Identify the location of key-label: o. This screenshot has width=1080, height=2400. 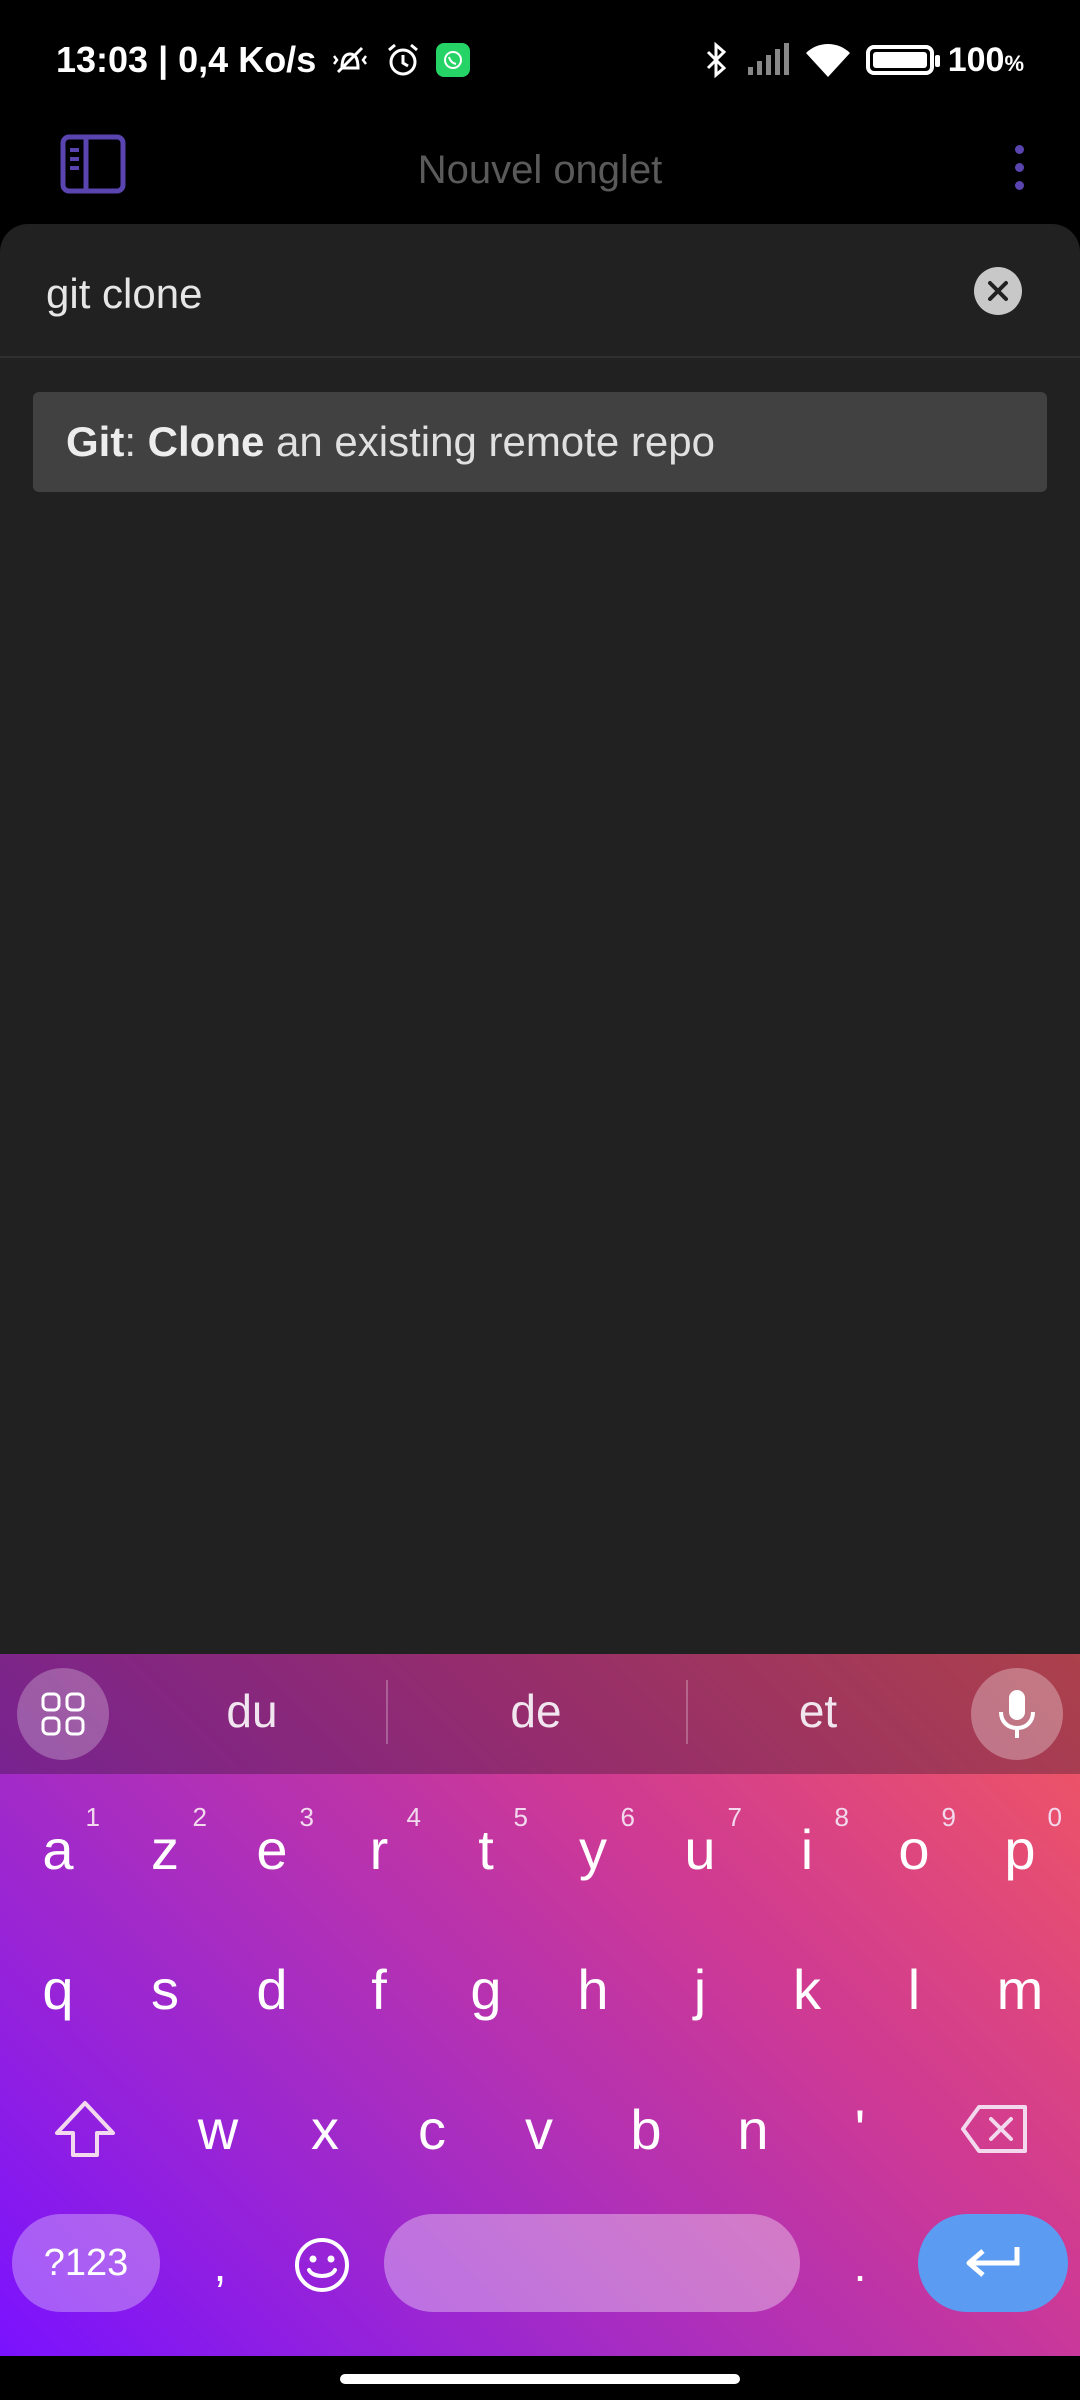
(914, 1849).